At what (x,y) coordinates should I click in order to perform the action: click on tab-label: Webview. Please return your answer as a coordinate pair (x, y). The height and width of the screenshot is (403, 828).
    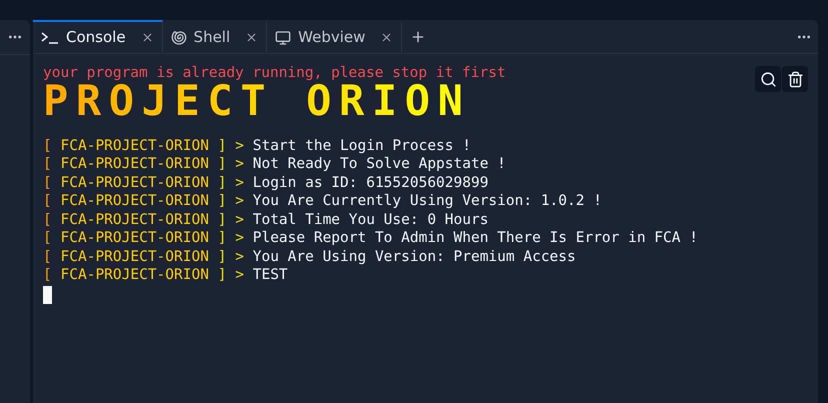
    Looking at the image, I should click on (332, 37).